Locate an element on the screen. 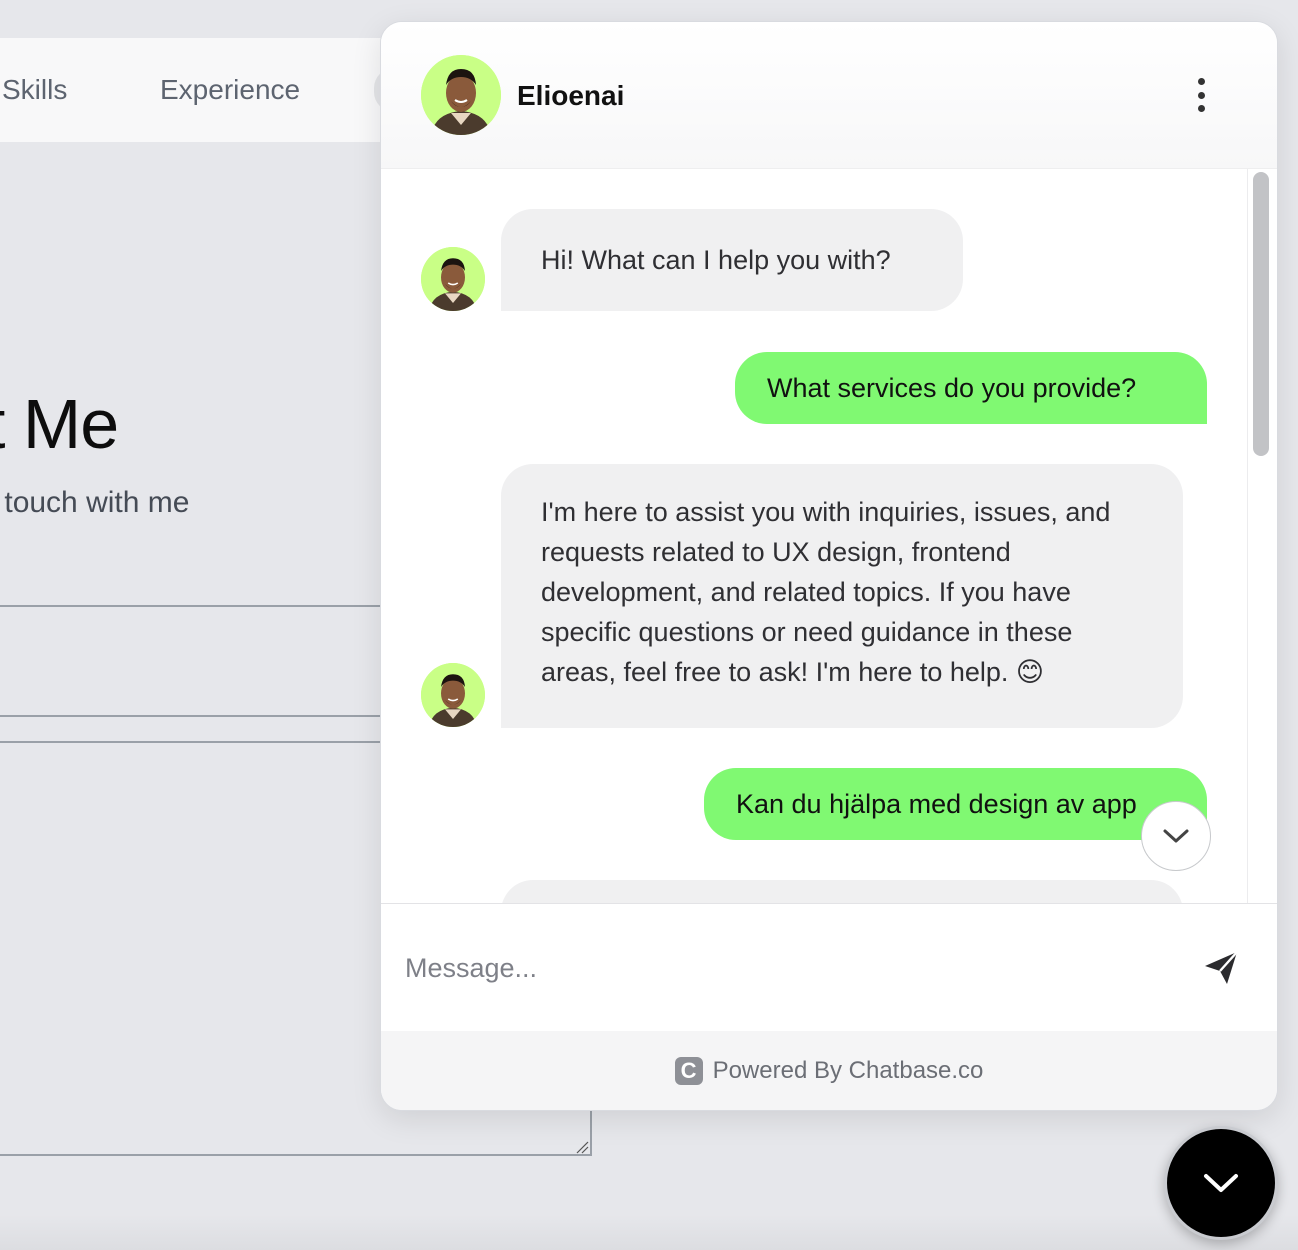 Image resolution: width=1298 pixels, height=1250 pixels. message-composer is located at coordinates (829, 967).